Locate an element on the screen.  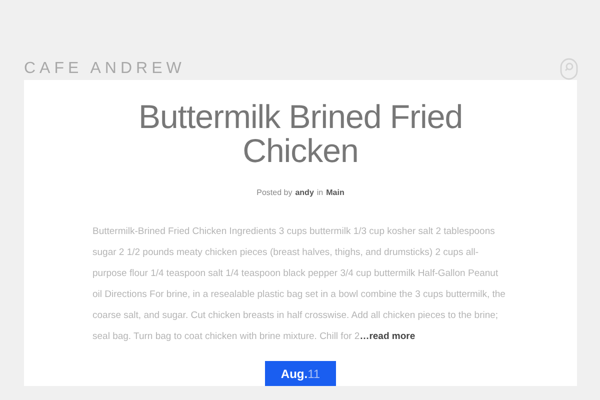
in-text: in is located at coordinates (320, 192).